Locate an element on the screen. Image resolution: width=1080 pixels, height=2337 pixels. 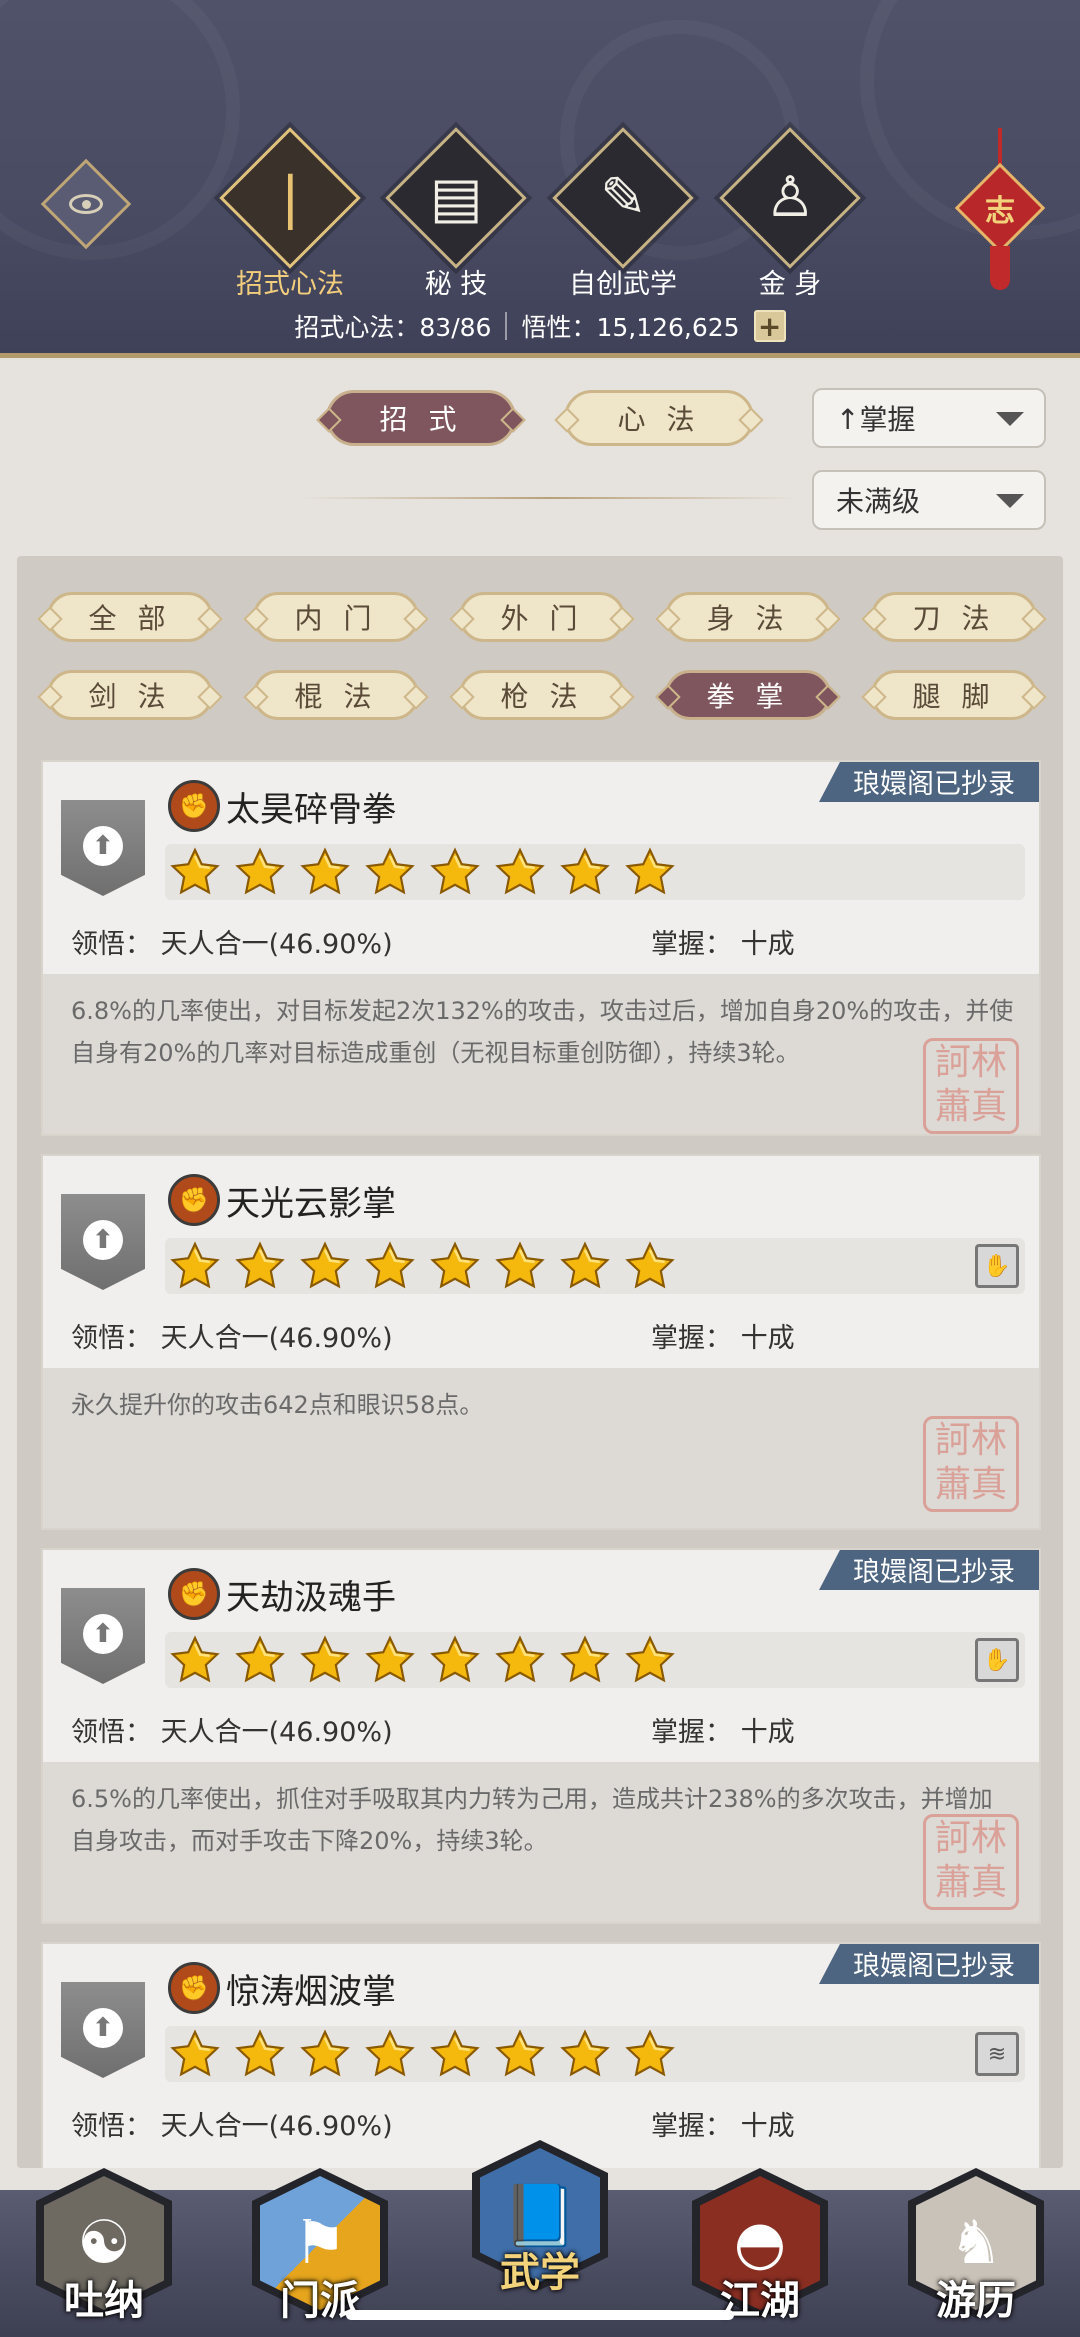
aspiration-charm-button: 志 is located at coordinates (1000, 209).